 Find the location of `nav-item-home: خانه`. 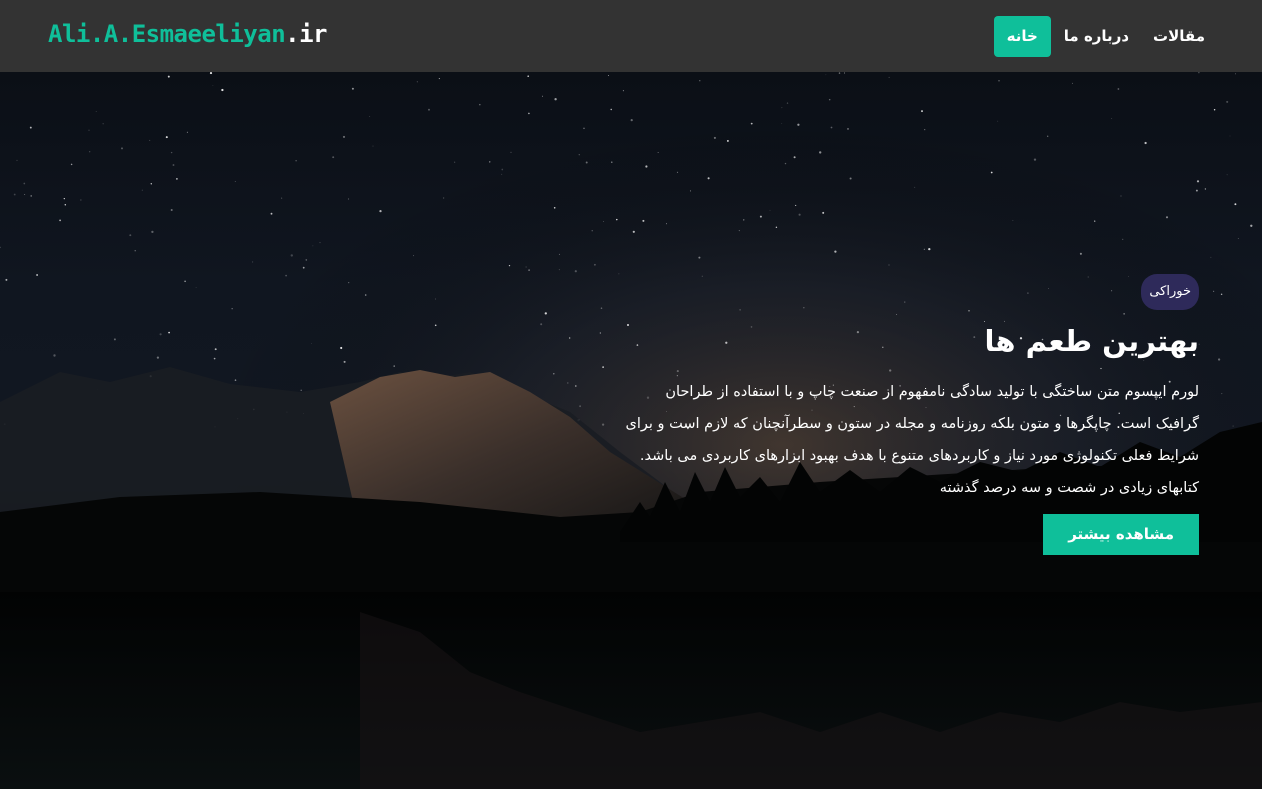

nav-item-home: خانه is located at coordinates (1022, 36).